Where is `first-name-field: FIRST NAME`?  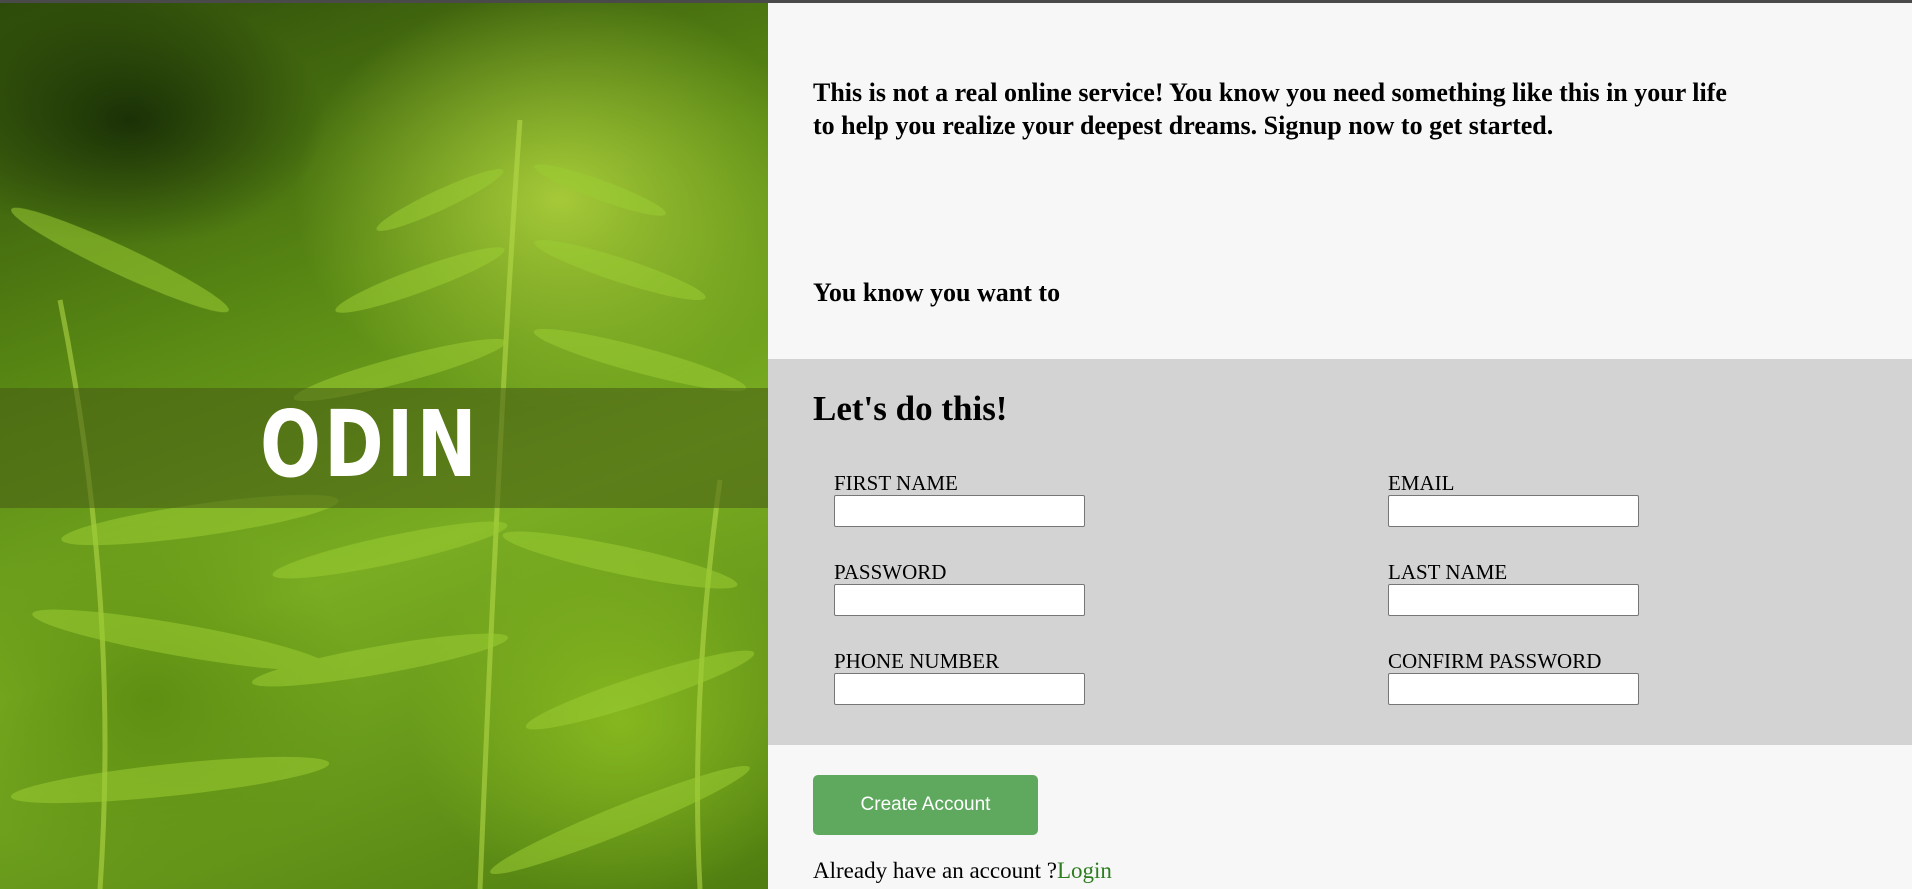 first-name-field: FIRST NAME is located at coordinates (964, 499).